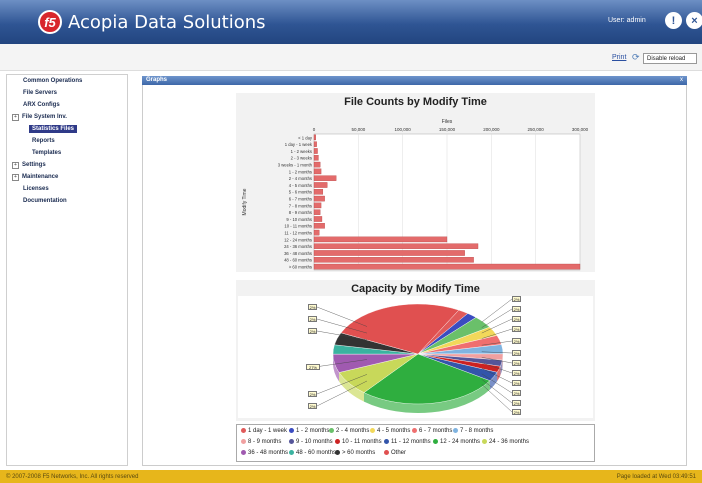 The image size is (702, 483). I want to click on sidebar-item-label: File System Inv., so click(44, 117).